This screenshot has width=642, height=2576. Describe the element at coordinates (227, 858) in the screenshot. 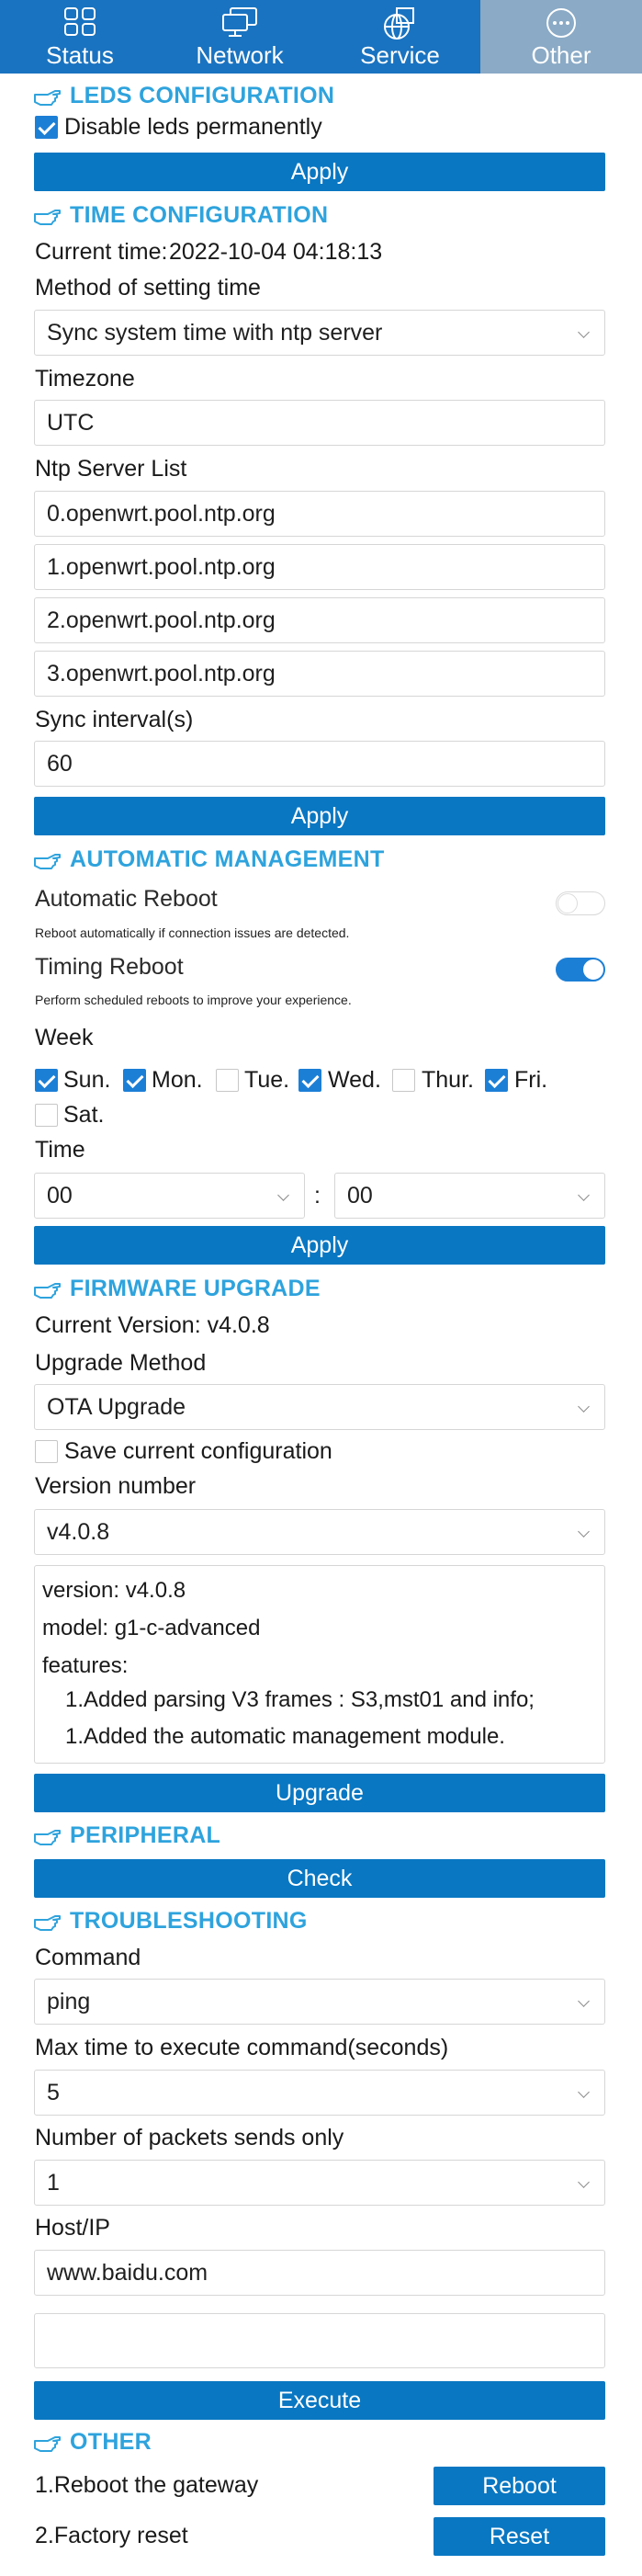

I see `section-title: AUTOMATIC MANAGEMENT` at that location.